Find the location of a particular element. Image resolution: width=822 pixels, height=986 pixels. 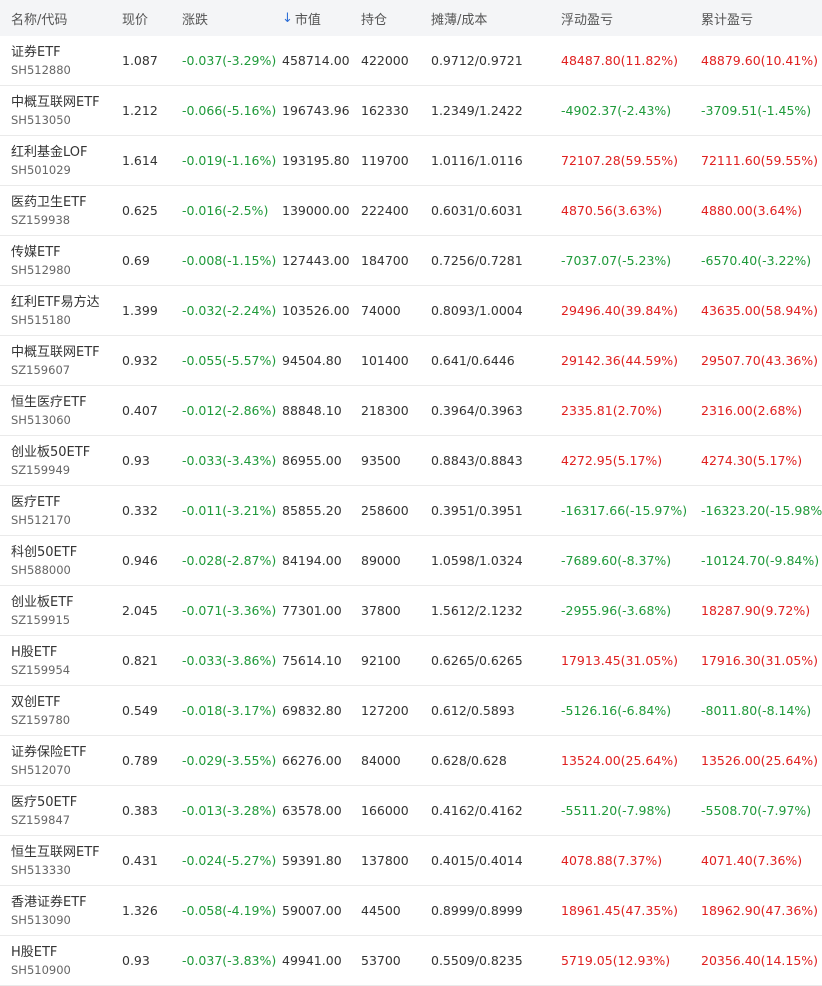

cell-name-code: 恒生医疗ETF SH513060 is located at coordinates (55, 410).